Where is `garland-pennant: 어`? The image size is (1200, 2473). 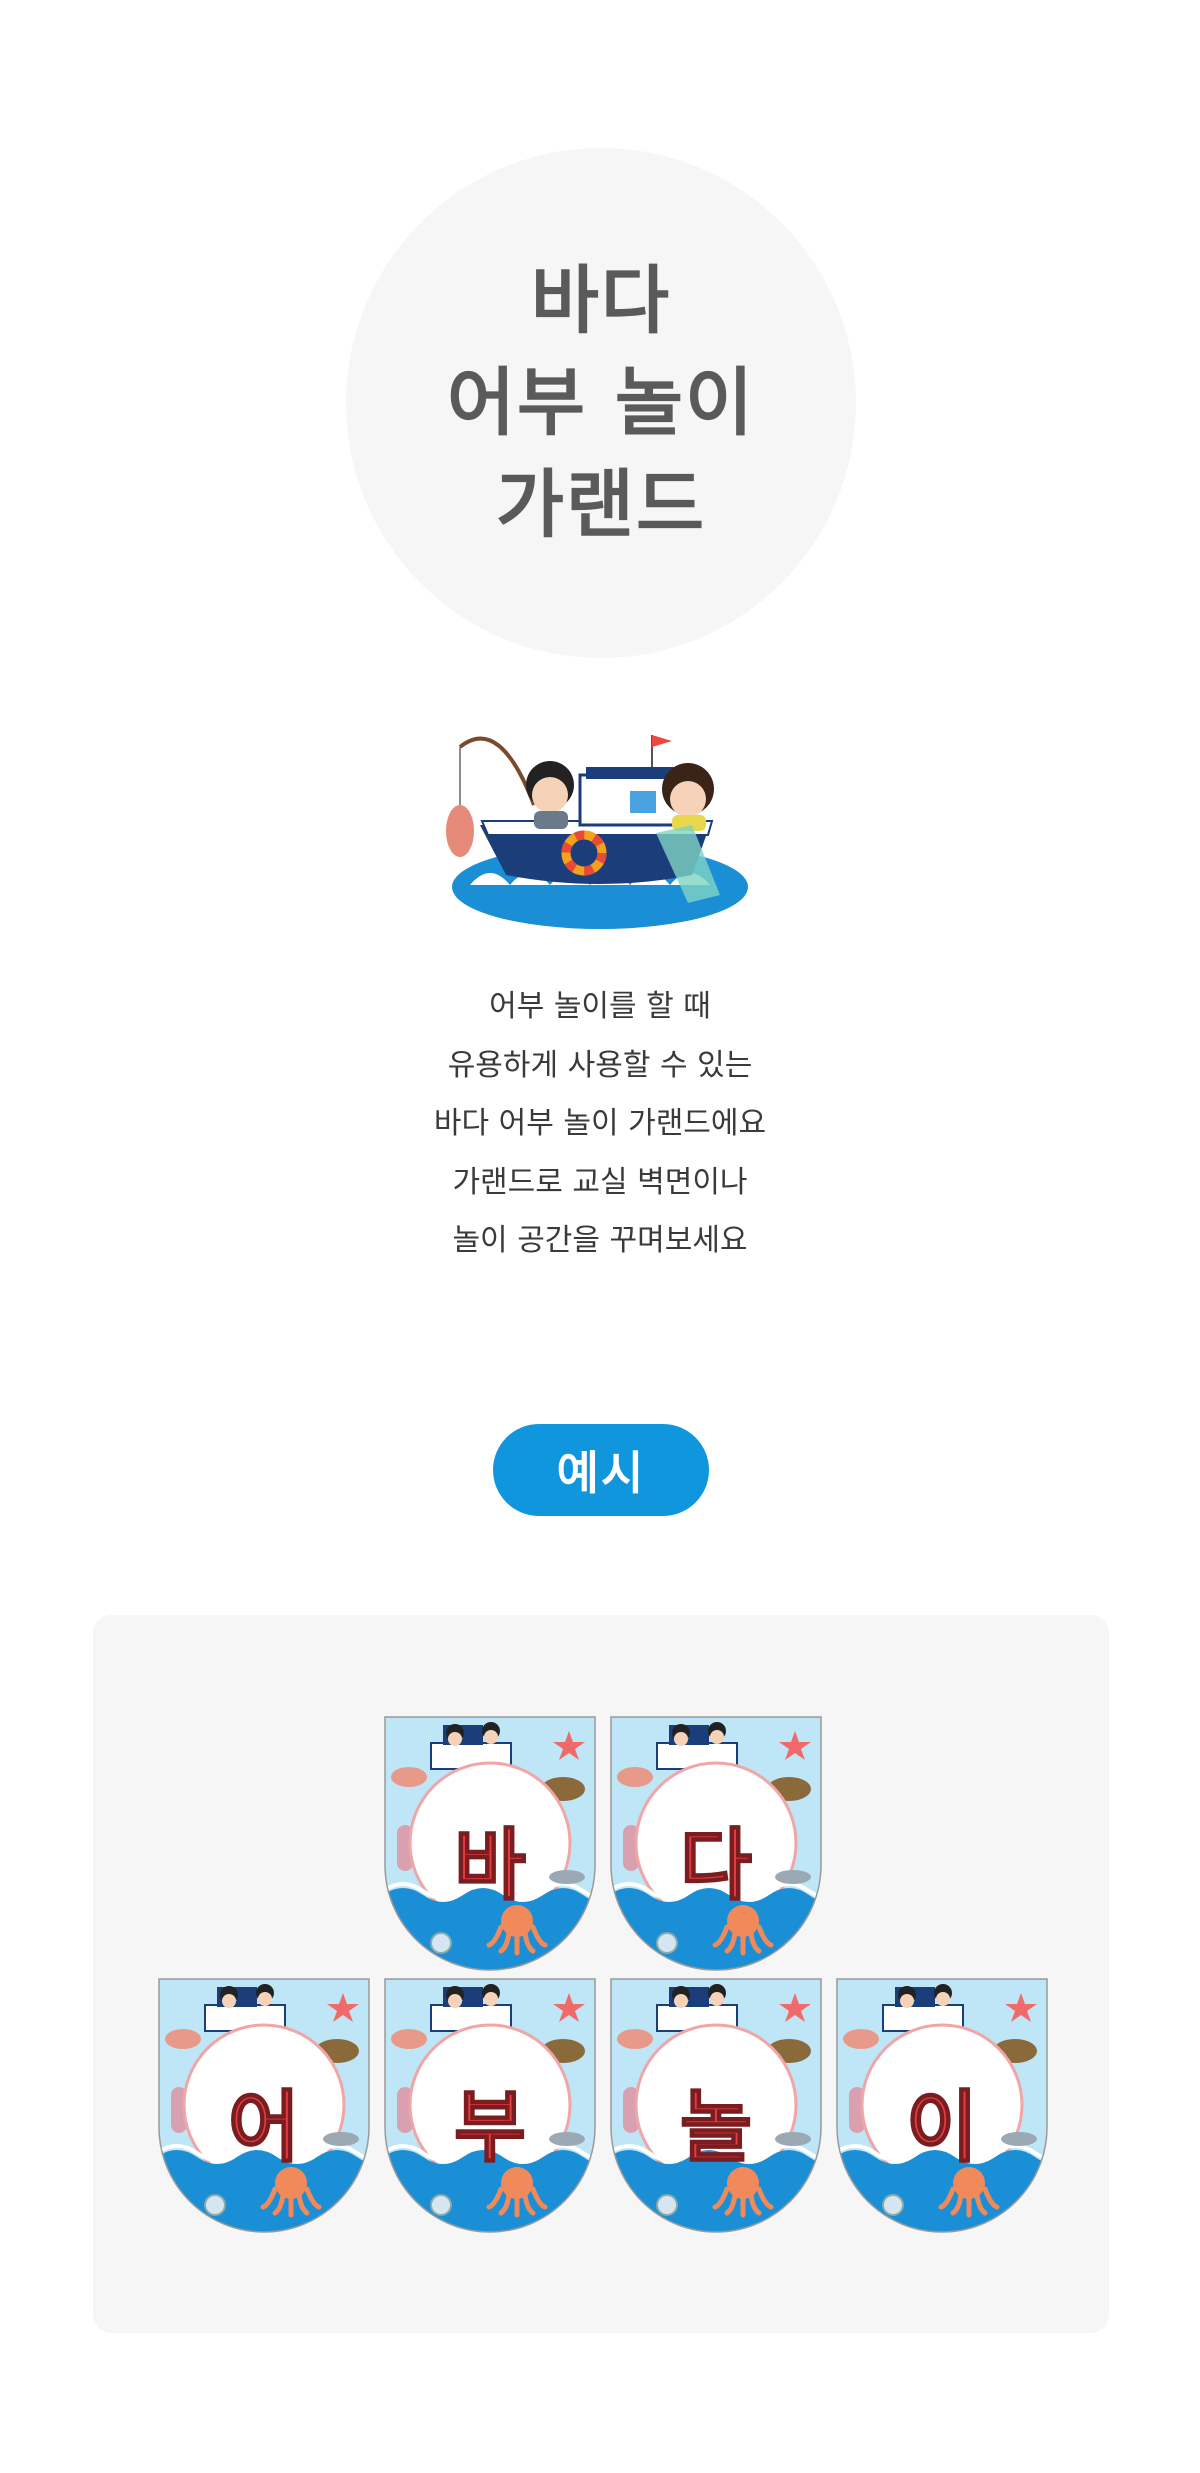
garland-pennant: 어 is located at coordinates (264, 2107).